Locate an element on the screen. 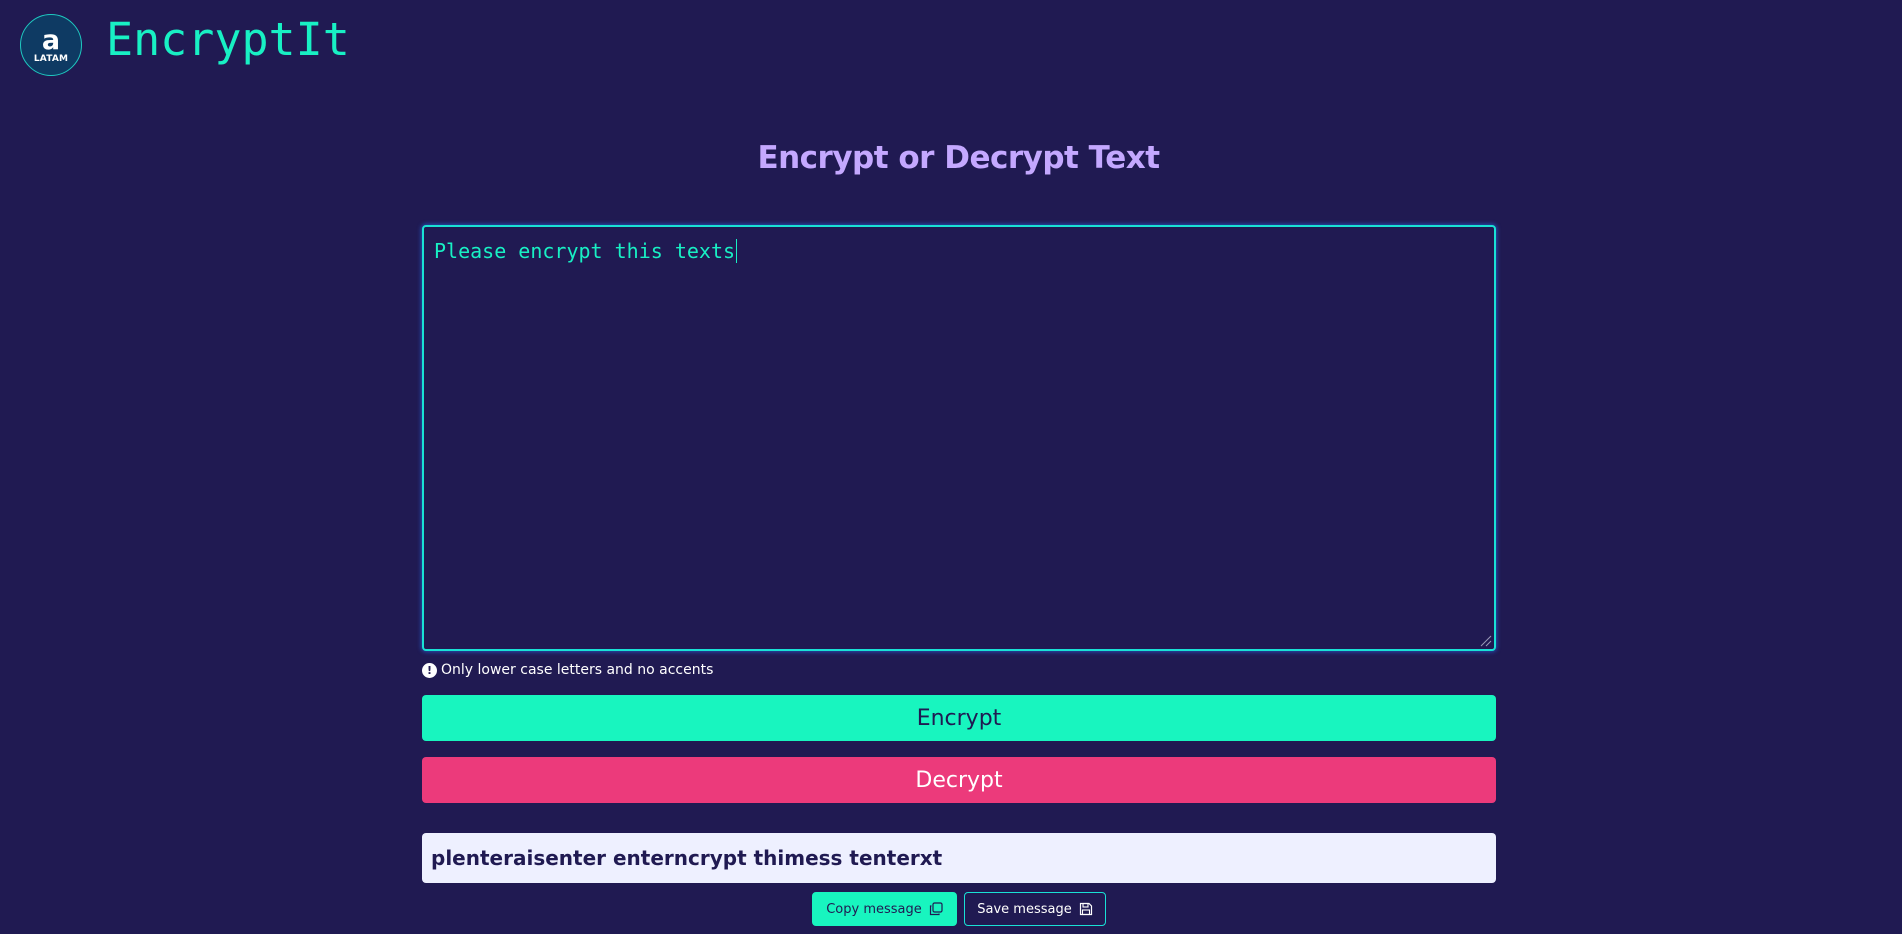  logo-subtext: LATAM is located at coordinates (51, 59).